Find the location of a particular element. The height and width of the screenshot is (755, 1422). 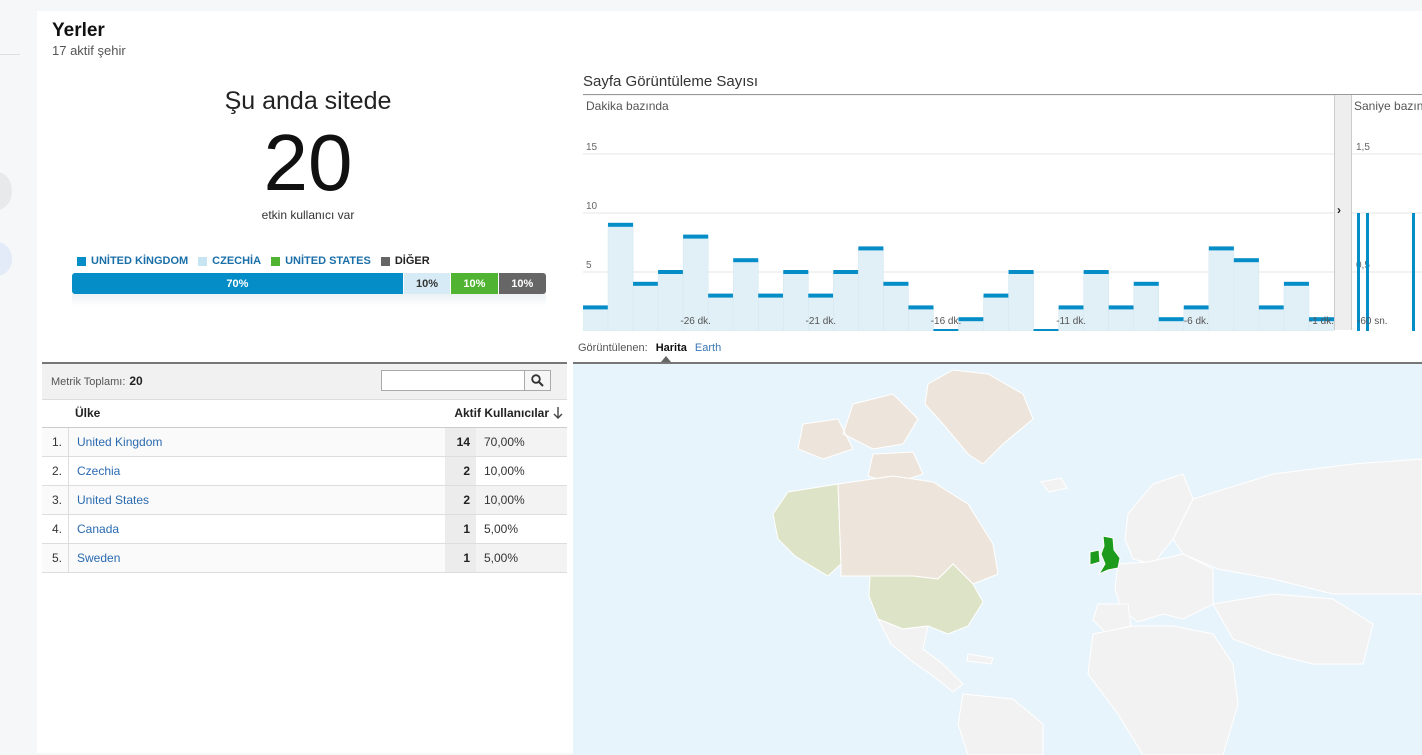

country-link: United Kingdom is located at coordinates (119, 442).